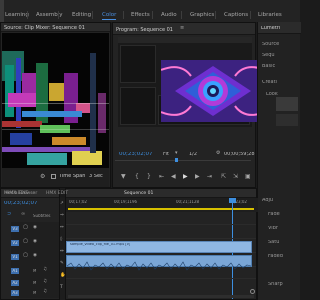 The image size is (320, 300). Describe the element at coordinates (268, 55) in the screenshot. I see `lumetri-label: Sequ` at that location.